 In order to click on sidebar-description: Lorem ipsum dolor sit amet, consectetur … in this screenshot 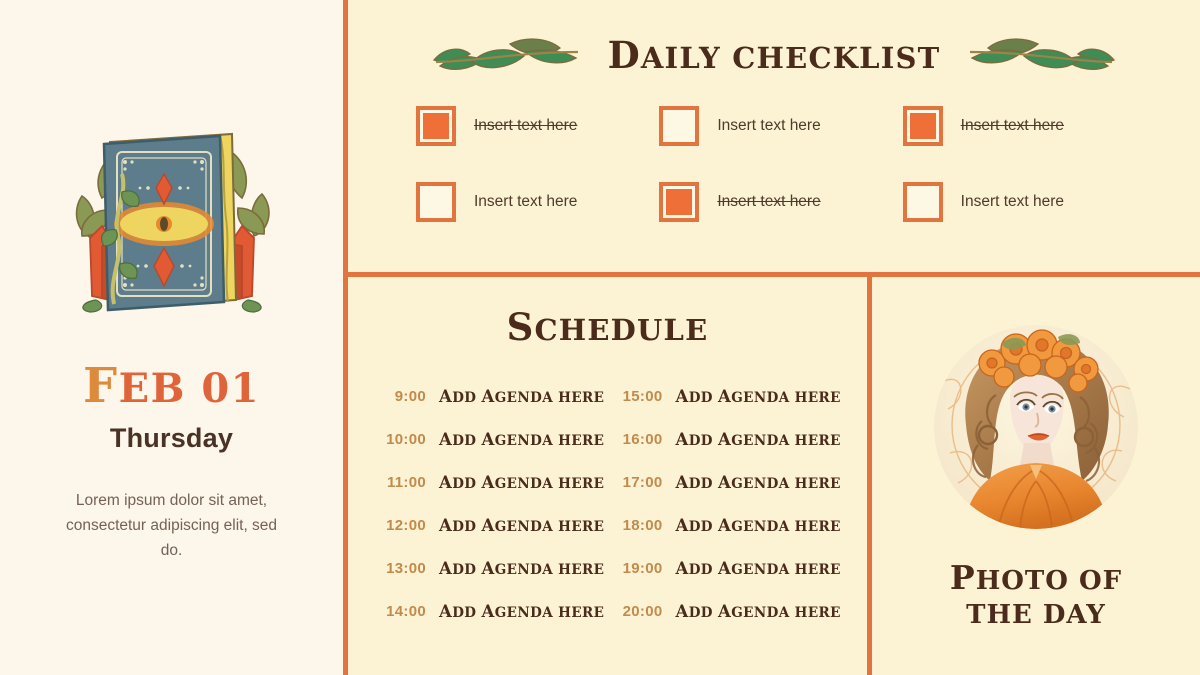, I will do `click(171, 526)`.